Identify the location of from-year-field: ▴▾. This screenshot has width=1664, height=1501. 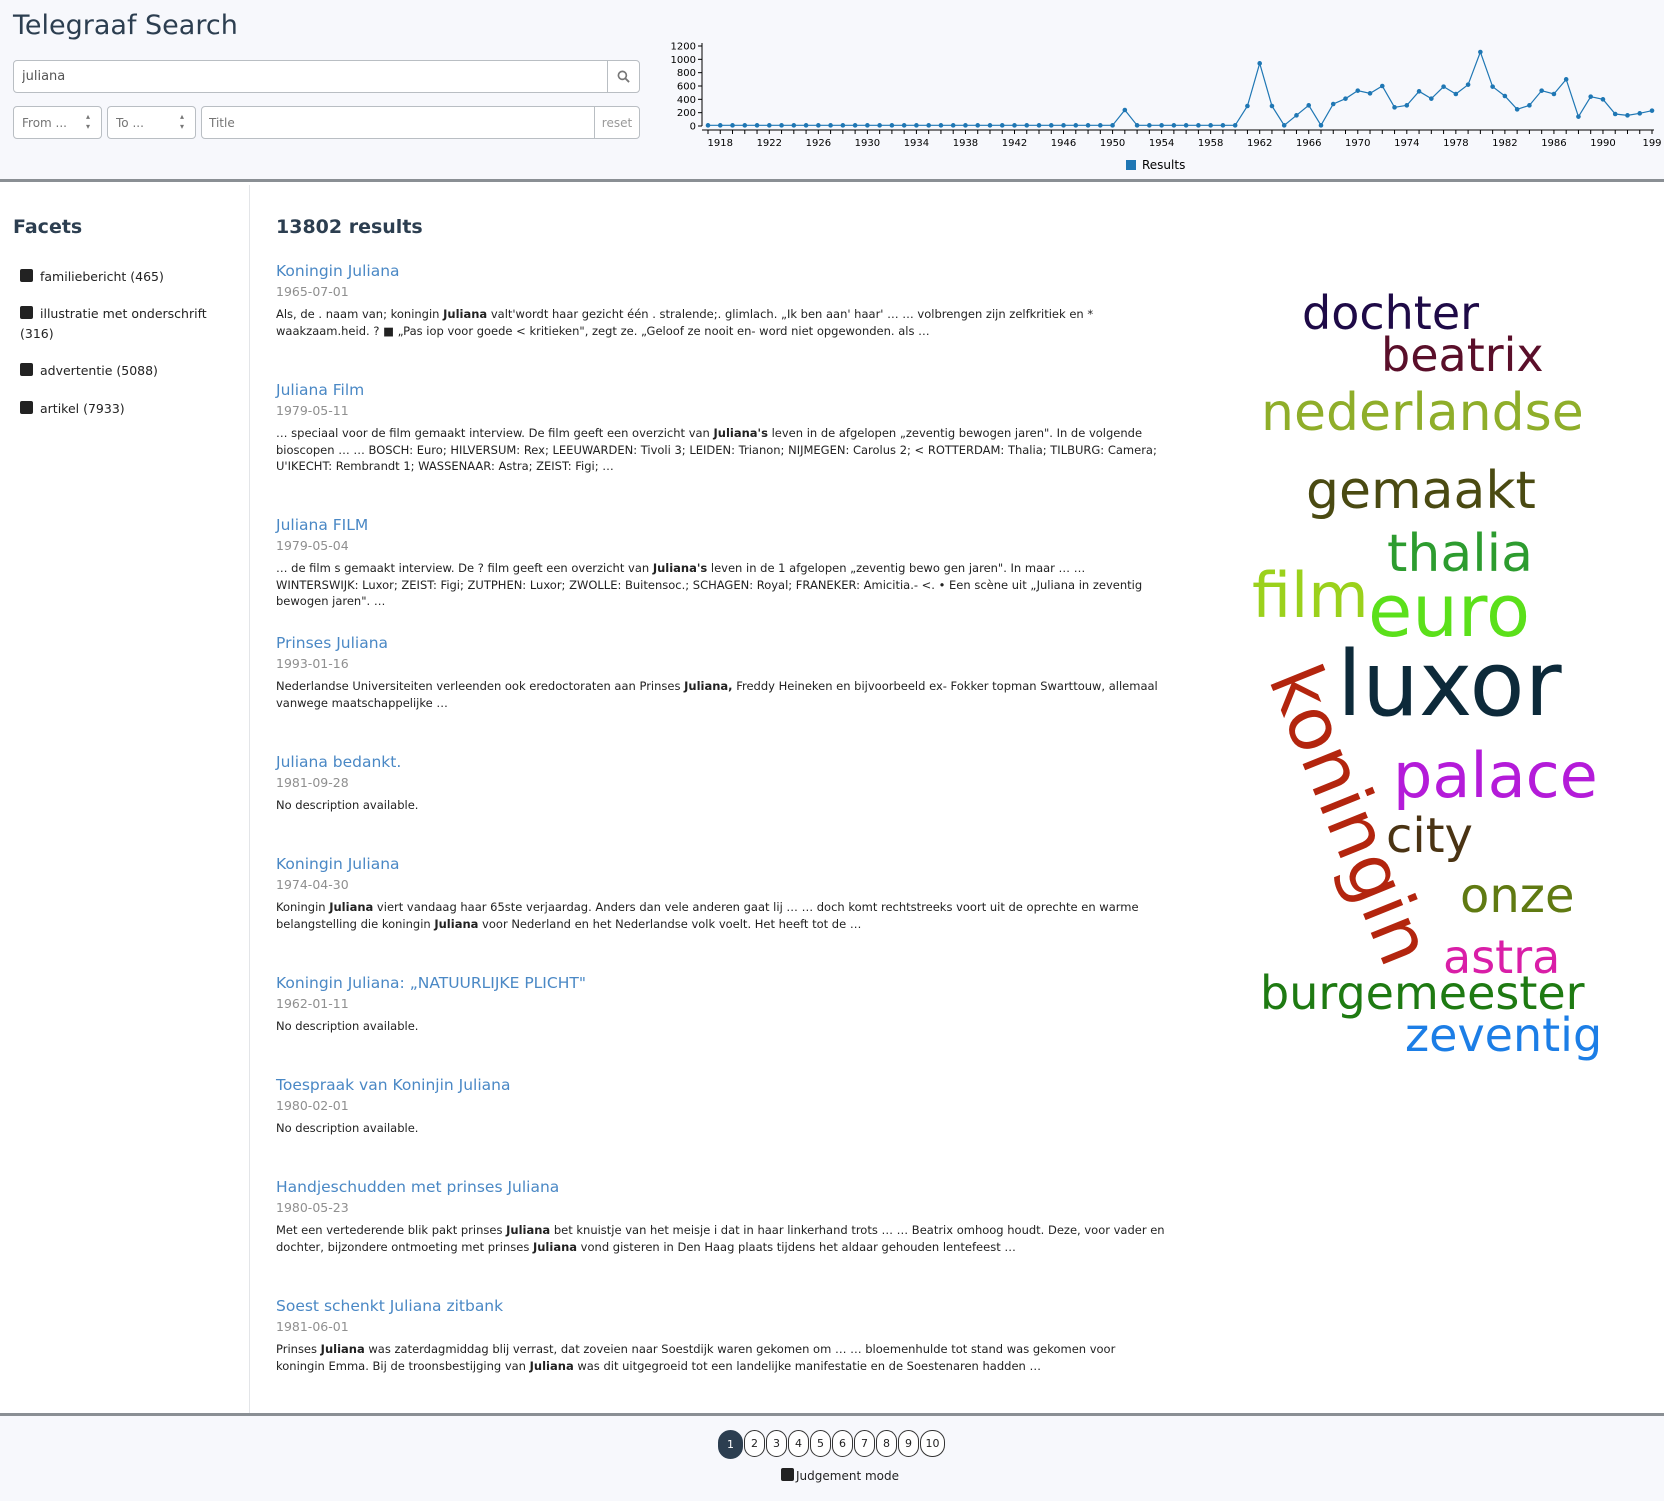
(57, 122).